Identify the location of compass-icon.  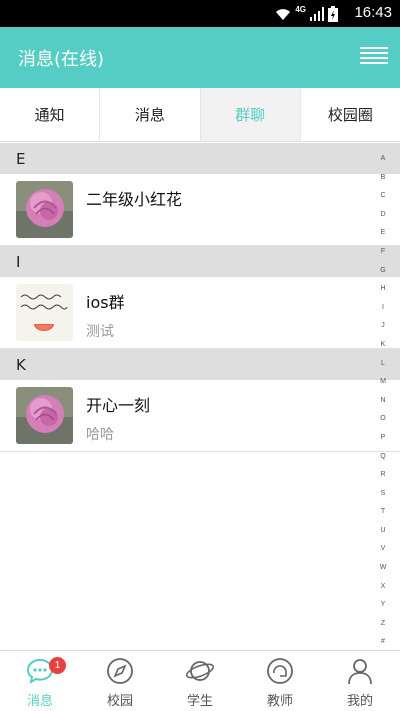
(120, 671).